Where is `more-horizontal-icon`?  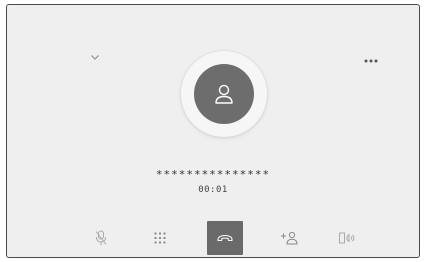 more-horizontal-icon is located at coordinates (371, 61).